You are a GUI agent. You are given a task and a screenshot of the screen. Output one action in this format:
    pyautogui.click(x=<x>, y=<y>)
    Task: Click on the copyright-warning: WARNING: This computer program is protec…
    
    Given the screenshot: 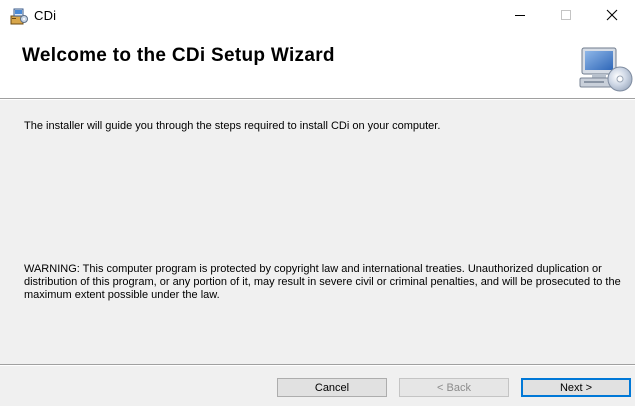 What is the action you would take?
    pyautogui.click(x=322, y=282)
    